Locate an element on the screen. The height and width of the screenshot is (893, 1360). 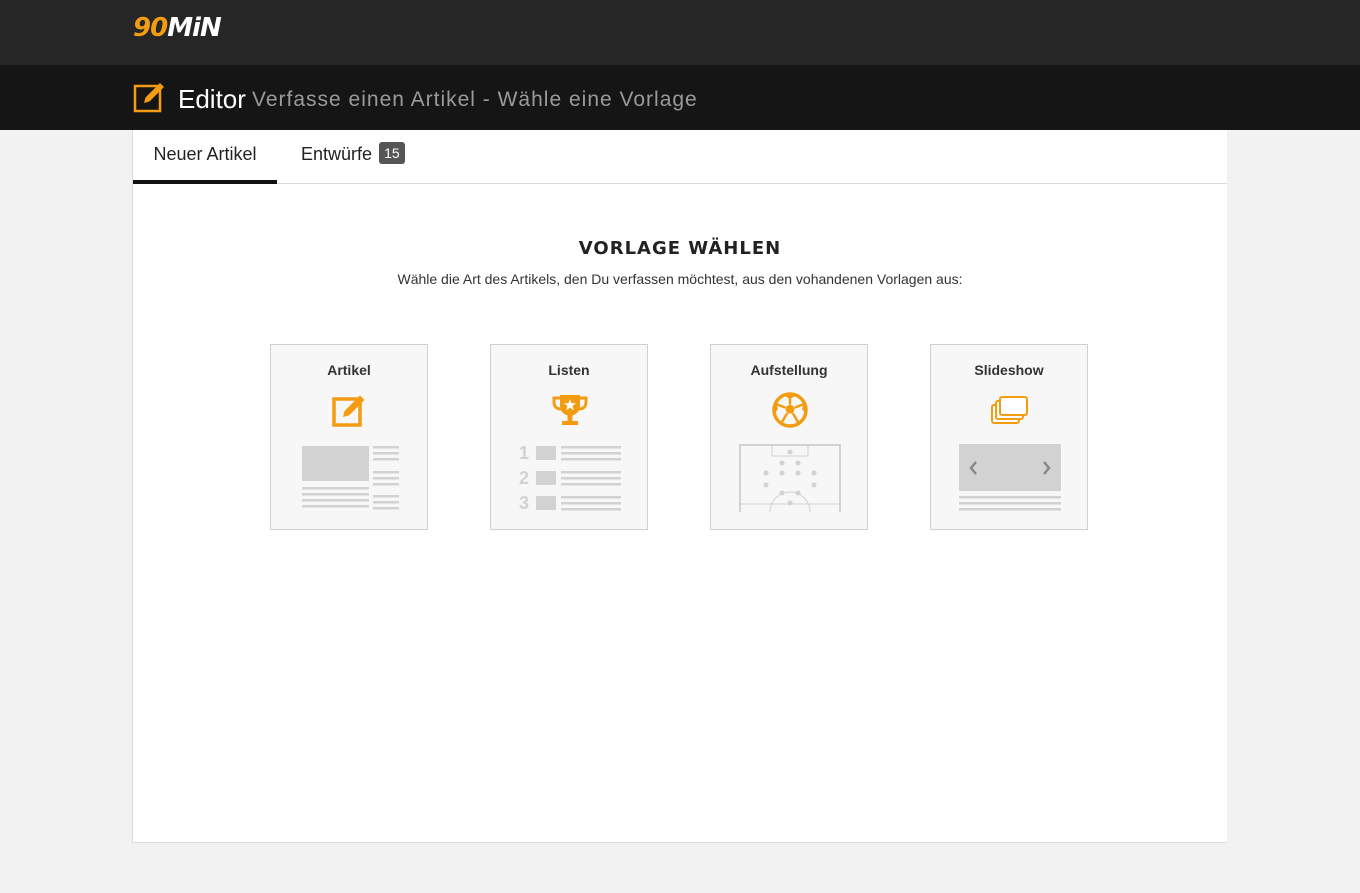
trophy-icon is located at coordinates (570, 410).